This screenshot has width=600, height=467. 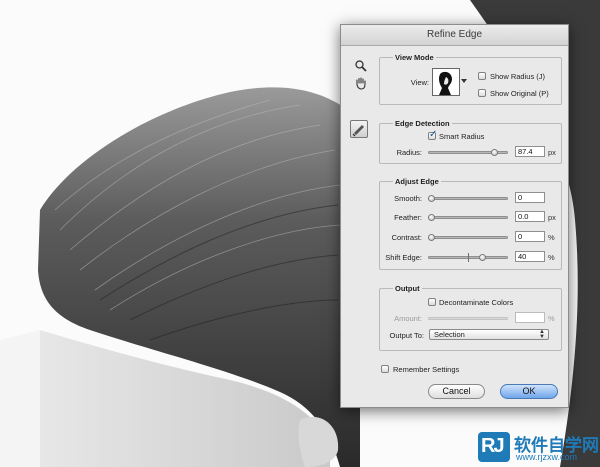 What do you see at coordinates (530, 256) in the screenshot?
I see `shift-edge-input: 40` at bounding box center [530, 256].